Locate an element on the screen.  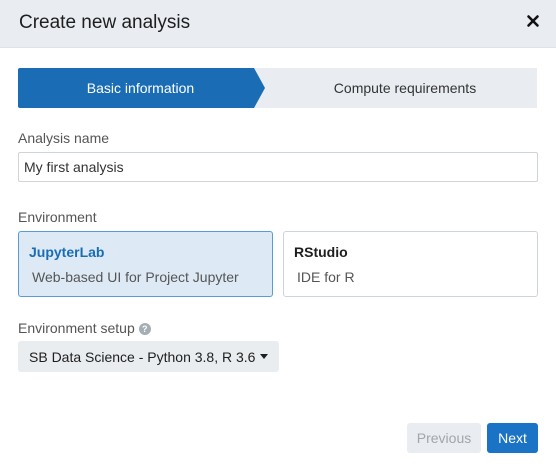
environment-option-title: JupyterLab is located at coordinates (67, 252).